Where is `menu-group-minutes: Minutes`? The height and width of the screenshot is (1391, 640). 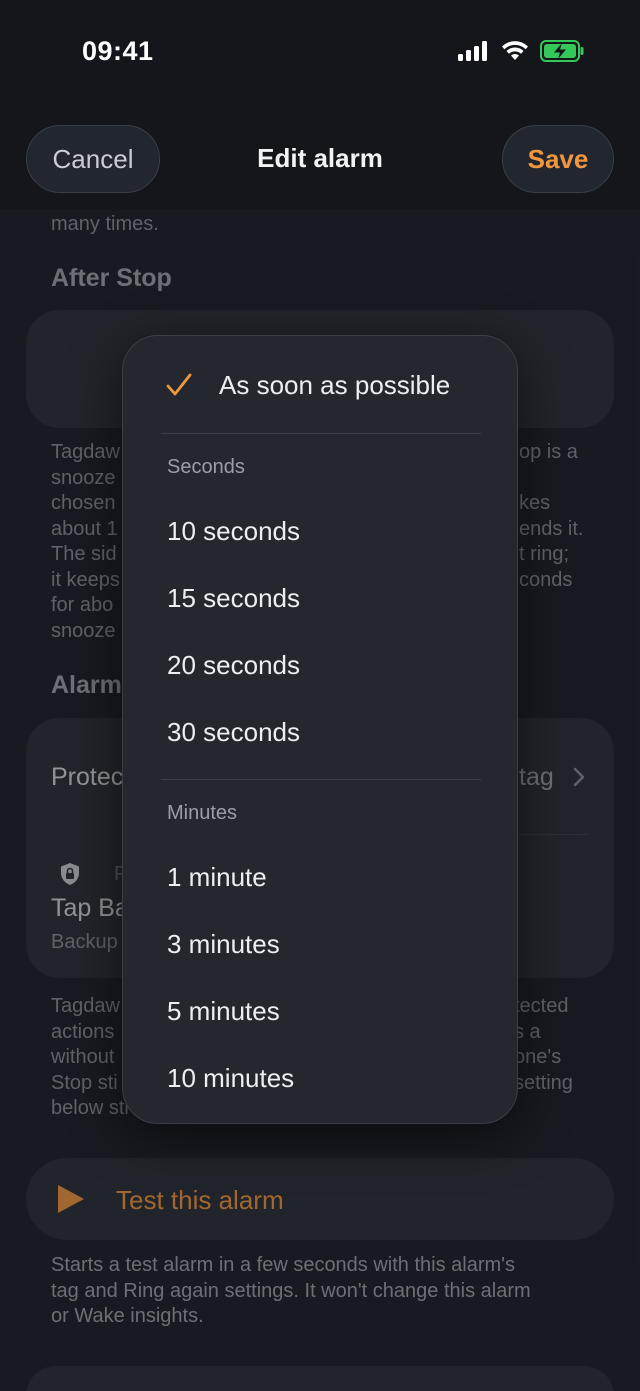
menu-group-minutes: Minutes is located at coordinates (202, 813).